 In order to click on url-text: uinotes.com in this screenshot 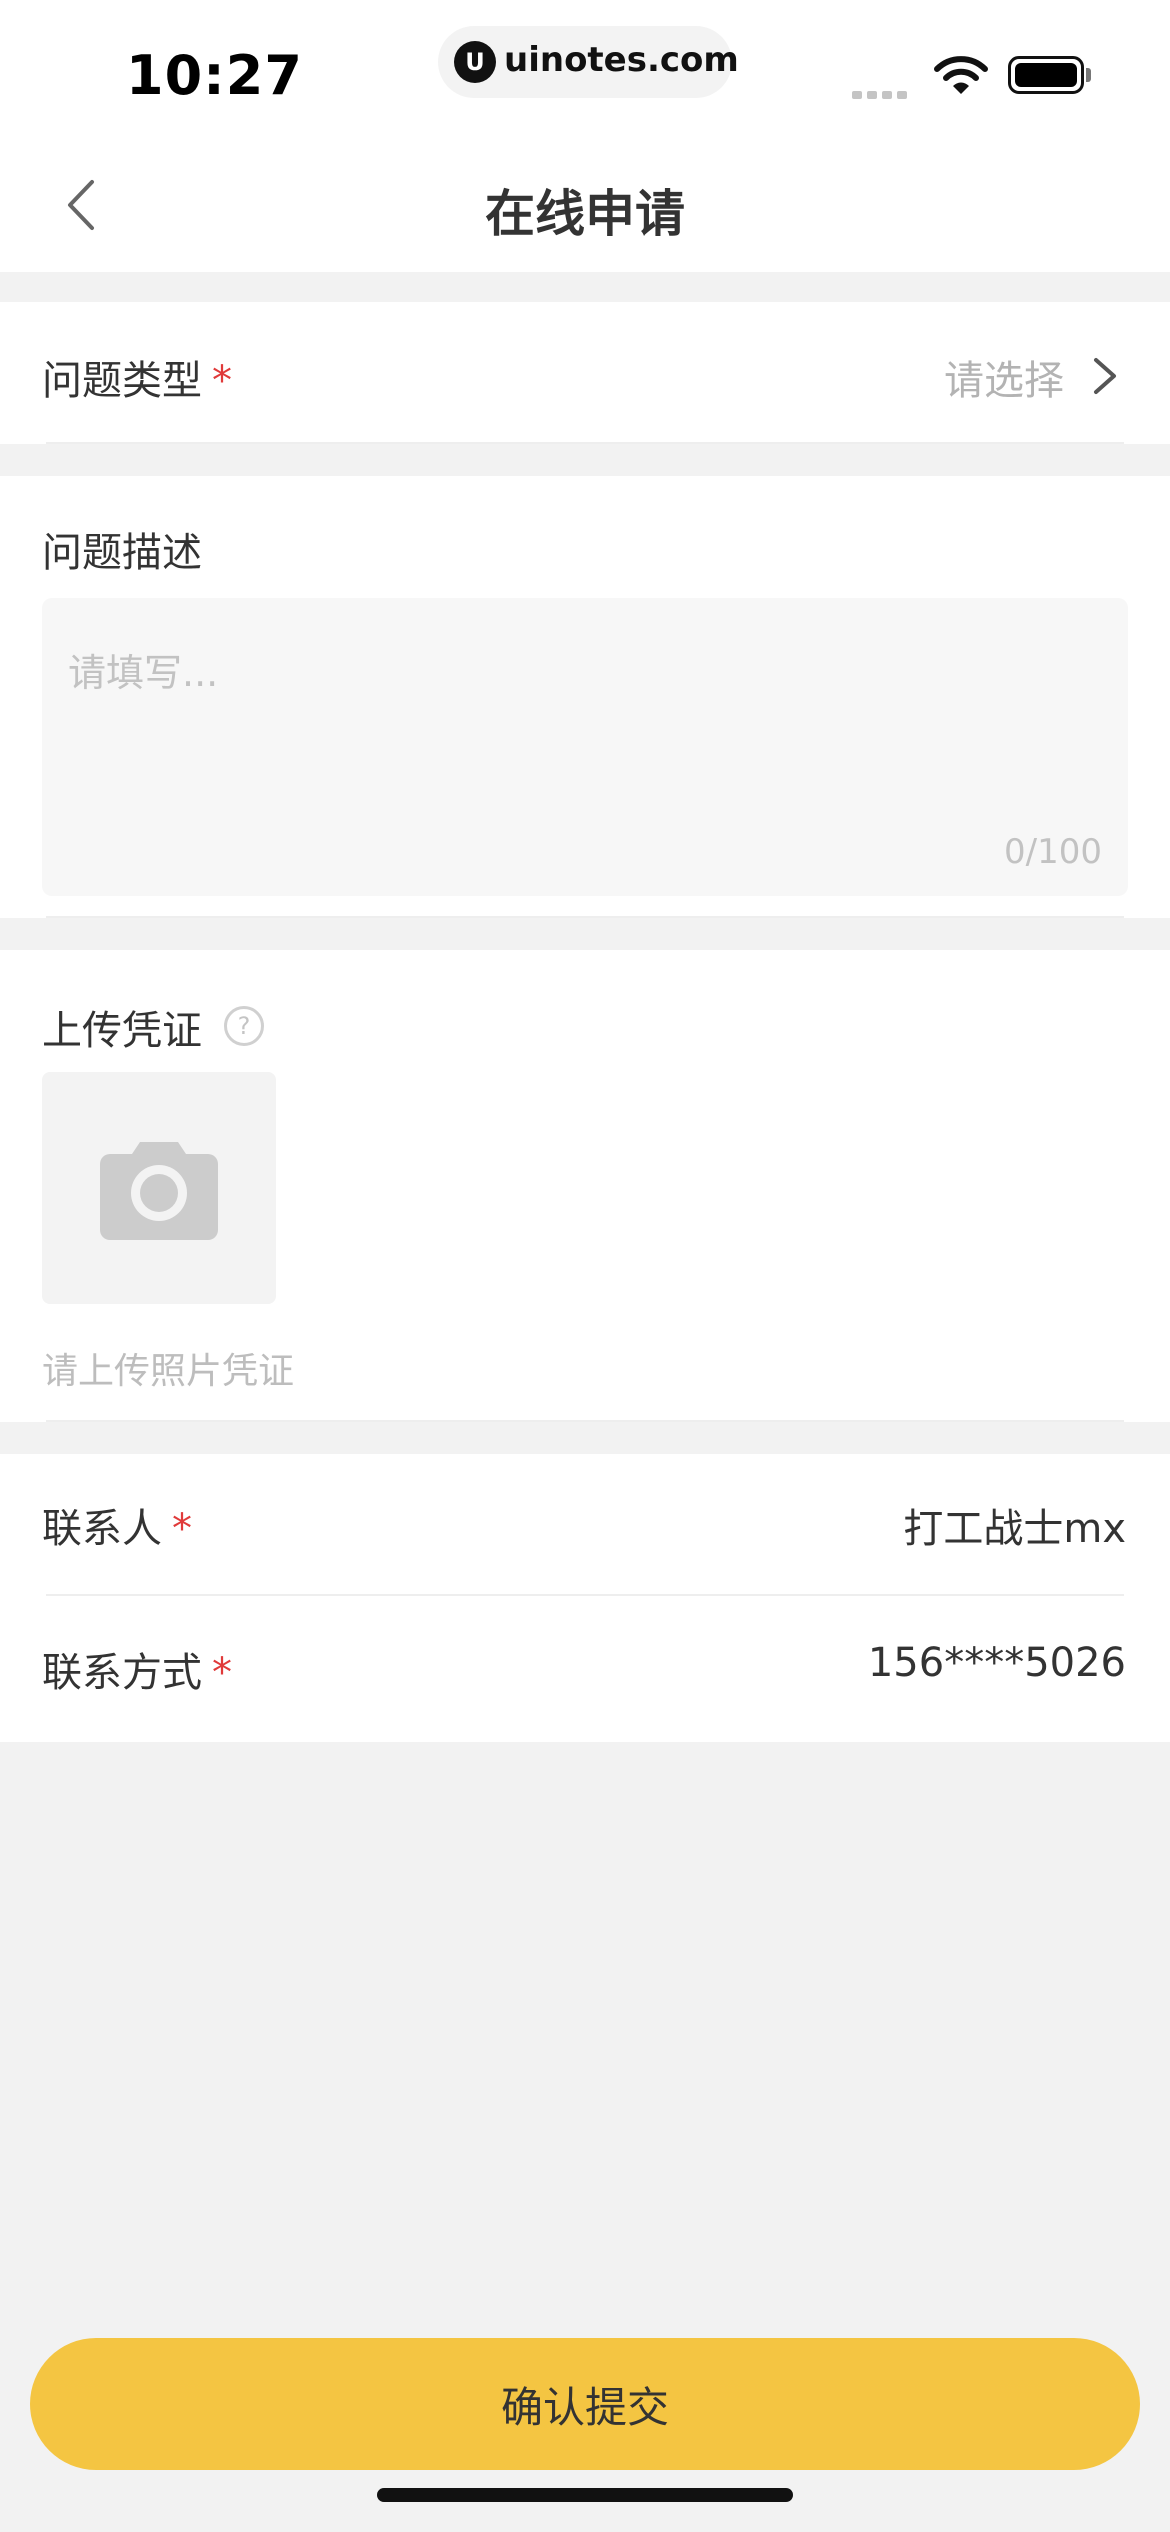, I will do `click(621, 60)`.